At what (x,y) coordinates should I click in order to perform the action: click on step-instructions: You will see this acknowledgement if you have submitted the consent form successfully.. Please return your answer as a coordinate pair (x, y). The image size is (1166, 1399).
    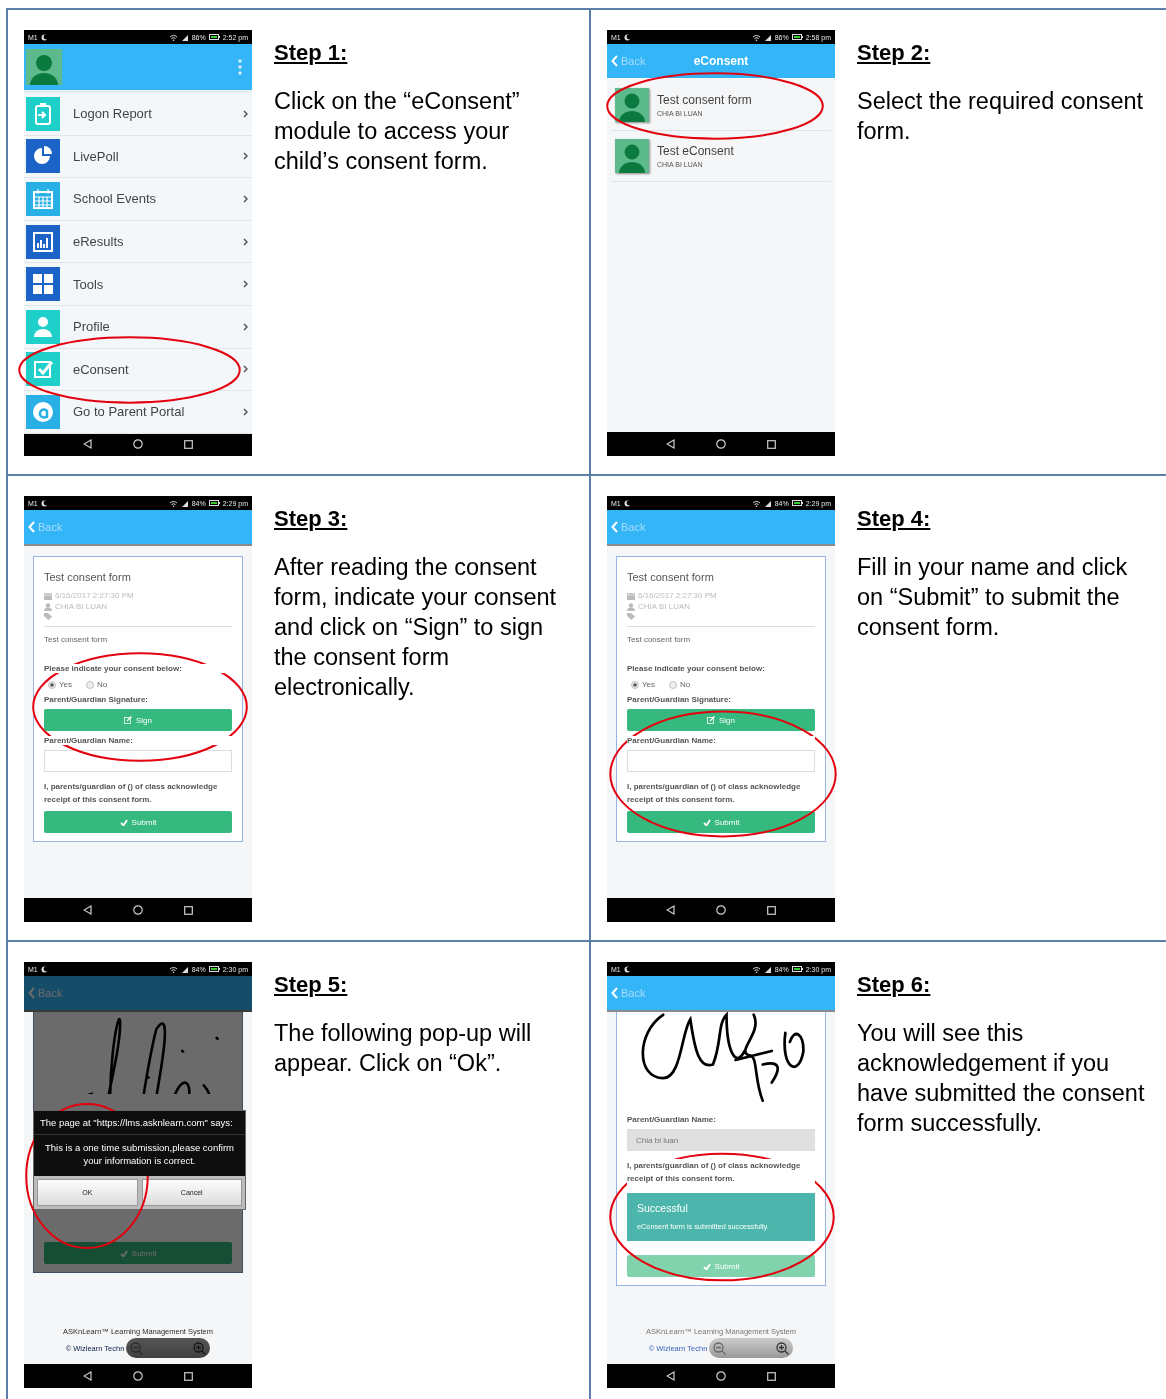
    Looking at the image, I should click on (1001, 1078).